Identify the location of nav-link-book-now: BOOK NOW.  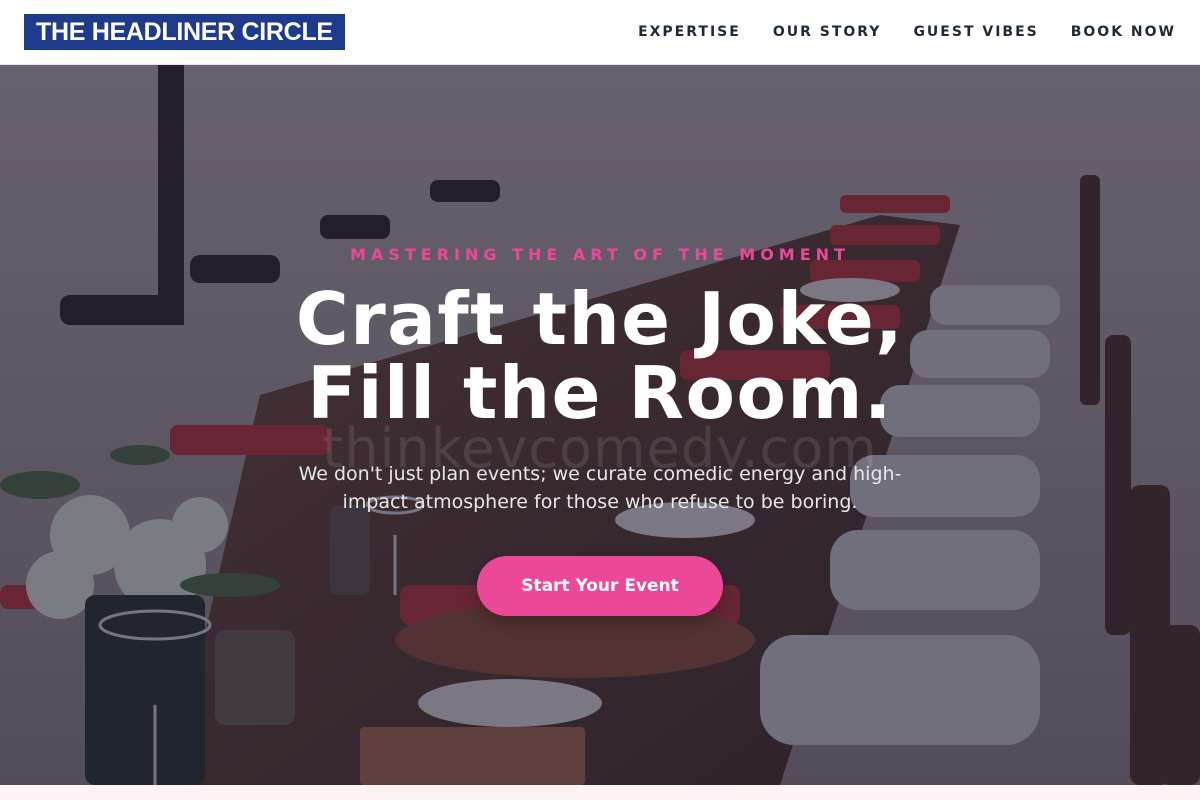
(1123, 32).